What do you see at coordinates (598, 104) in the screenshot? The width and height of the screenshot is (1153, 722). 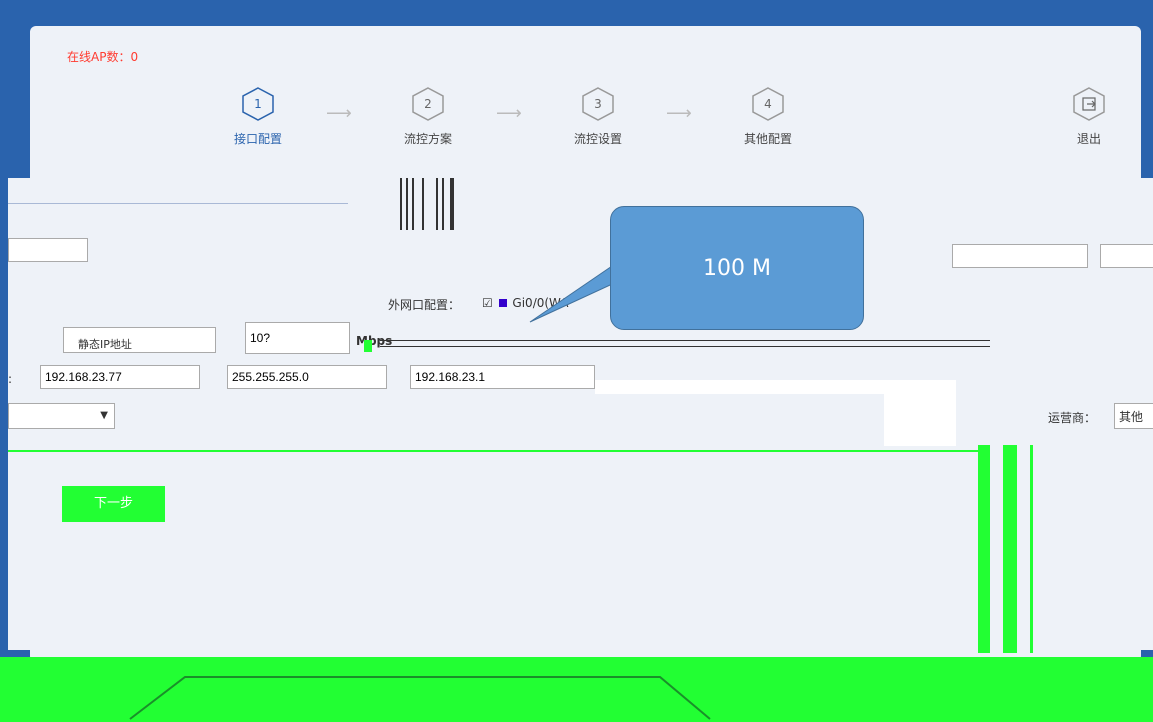 I see `step-3-icon: 3` at bounding box center [598, 104].